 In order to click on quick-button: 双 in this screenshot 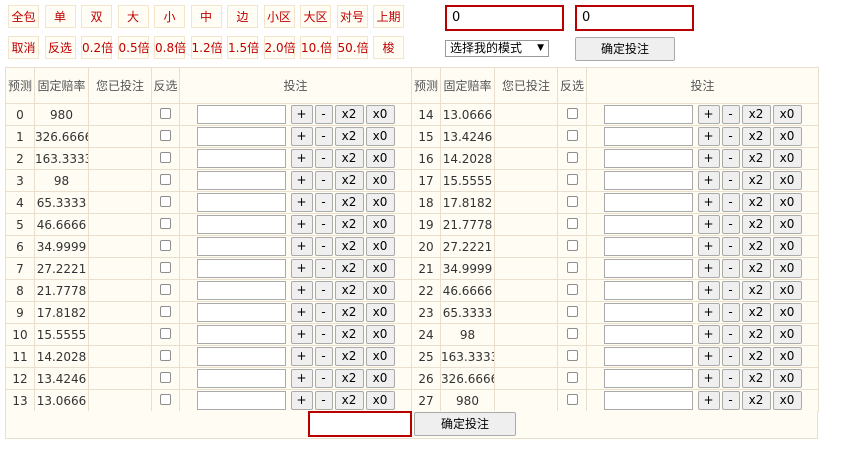, I will do `click(96, 16)`.